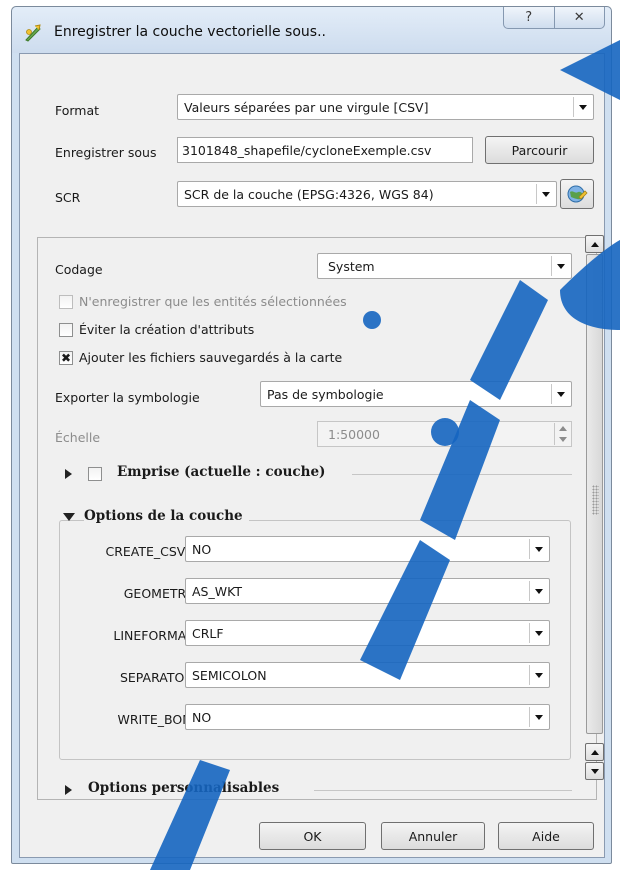 This screenshot has width=620, height=870. I want to click on format-value: Valeurs séparées par une virgule [CSV], so click(306, 107).